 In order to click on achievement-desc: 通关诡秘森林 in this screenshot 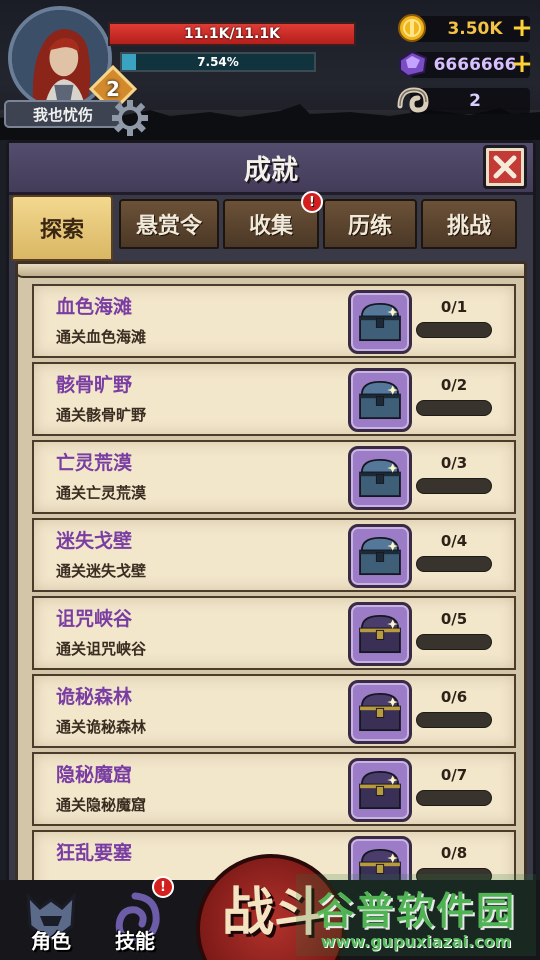, I will do `click(101, 727)`.